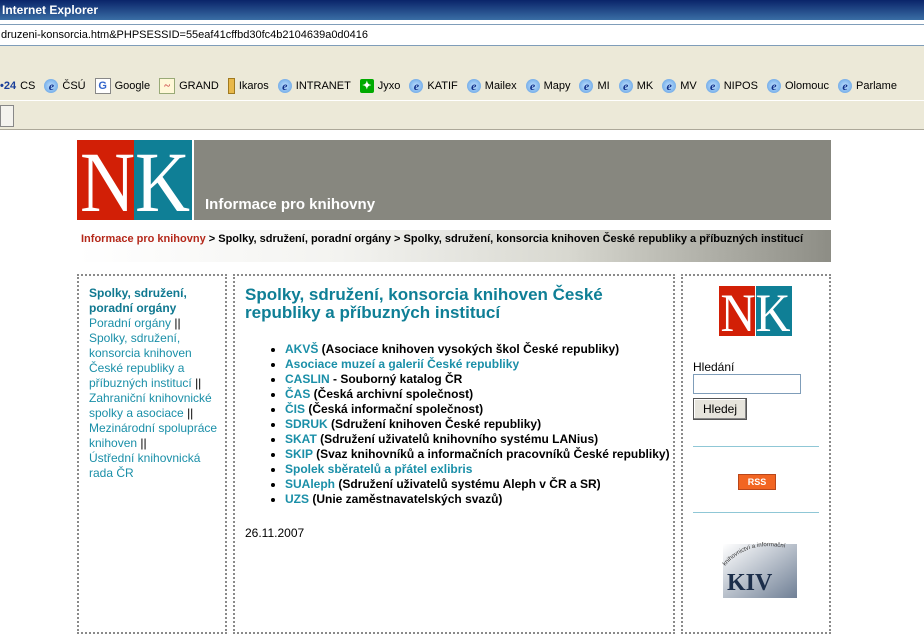 This screenshot has height=634, width=924. I want to click on toolbar-grip, so click(7, 116).